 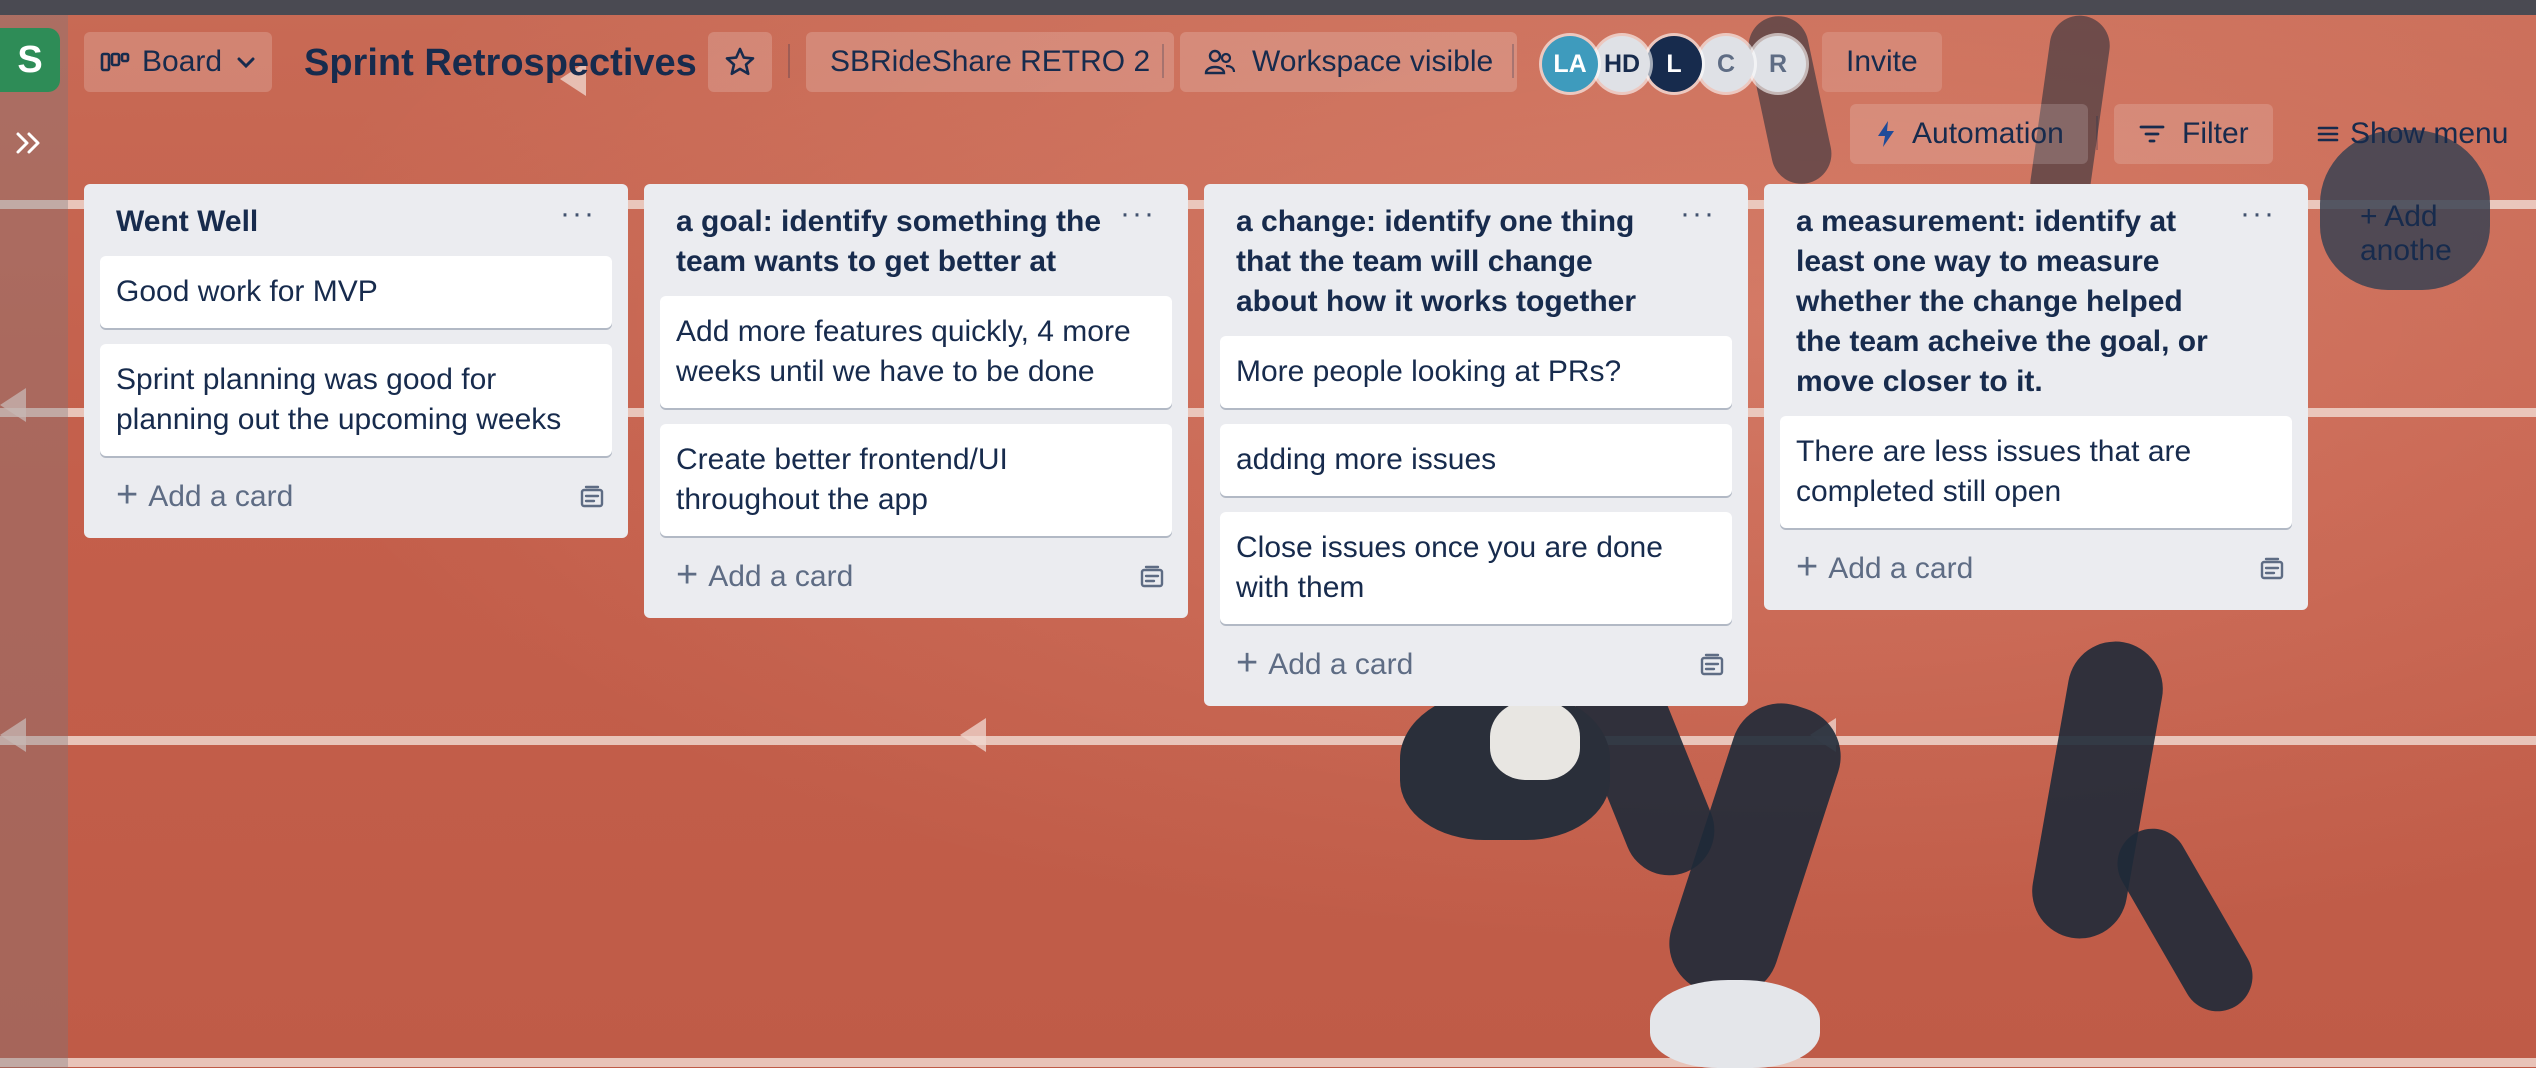 I want to click on card: More people looking at PRs?, so click(x=1476, y=372).